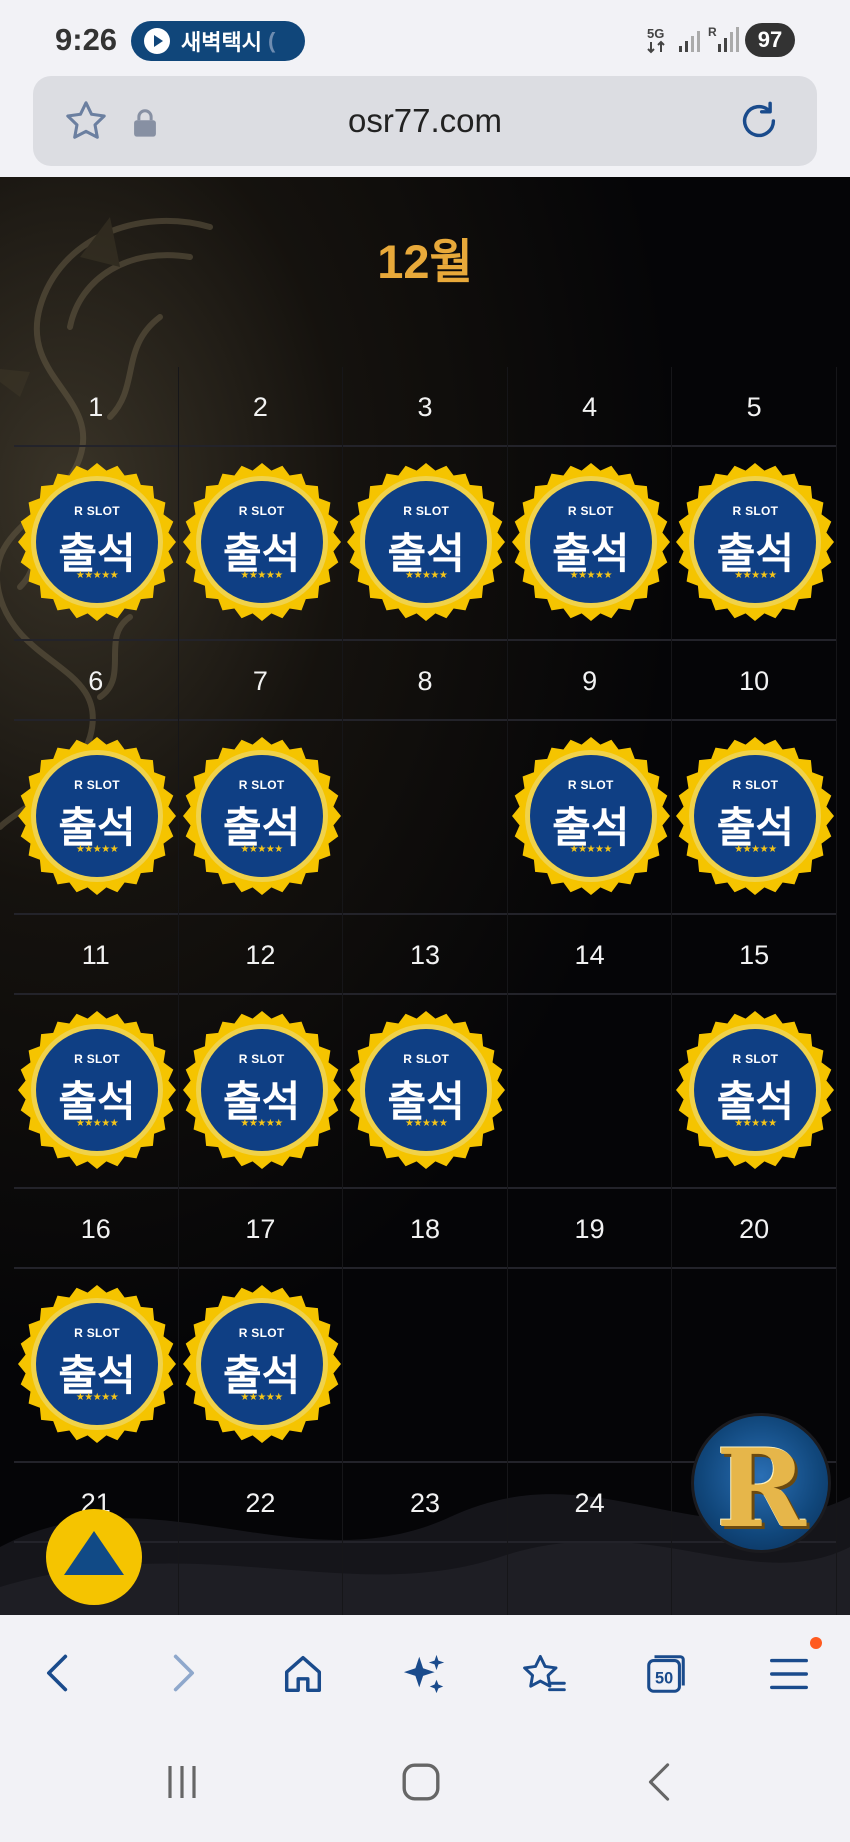 This screenshot has height=1842, width=850. What do you see at coordinates (754, 407) in the screenshot?
I see `calendar-day-number: 5` at bounding box center [754, 407].